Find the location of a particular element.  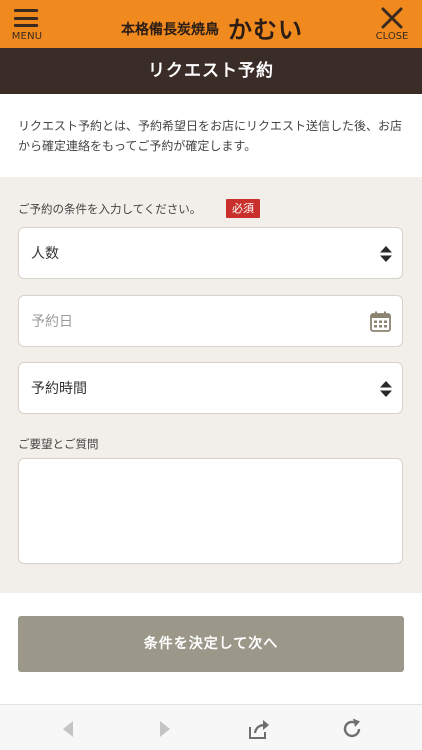

brand-logo: 本格備長炭焼鳥 かむい is located at coordinates (212, 27).